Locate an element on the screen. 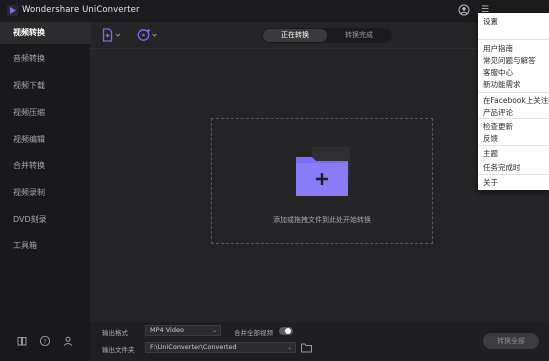 The image size is (549, 361). merge-all-toggle is located at coordinates (286, 331).